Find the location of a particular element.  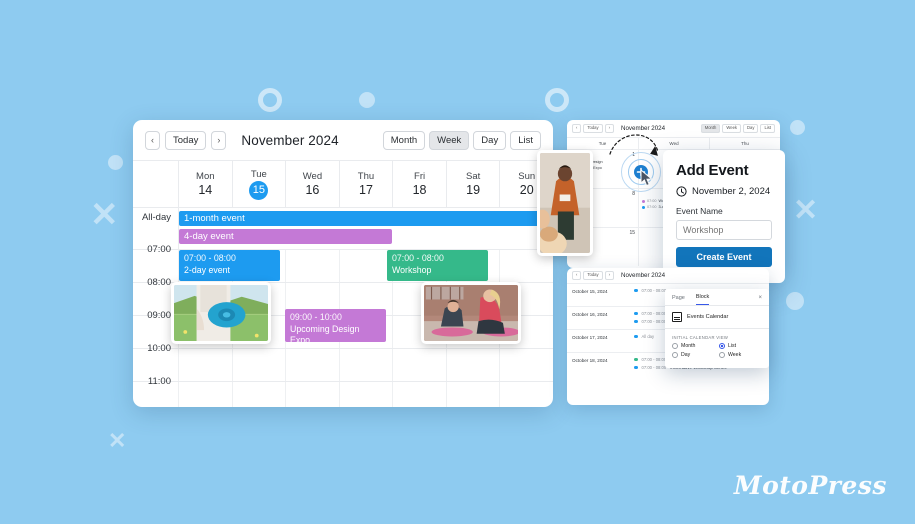

next-period-button: › is located at coordinates (219, 140).